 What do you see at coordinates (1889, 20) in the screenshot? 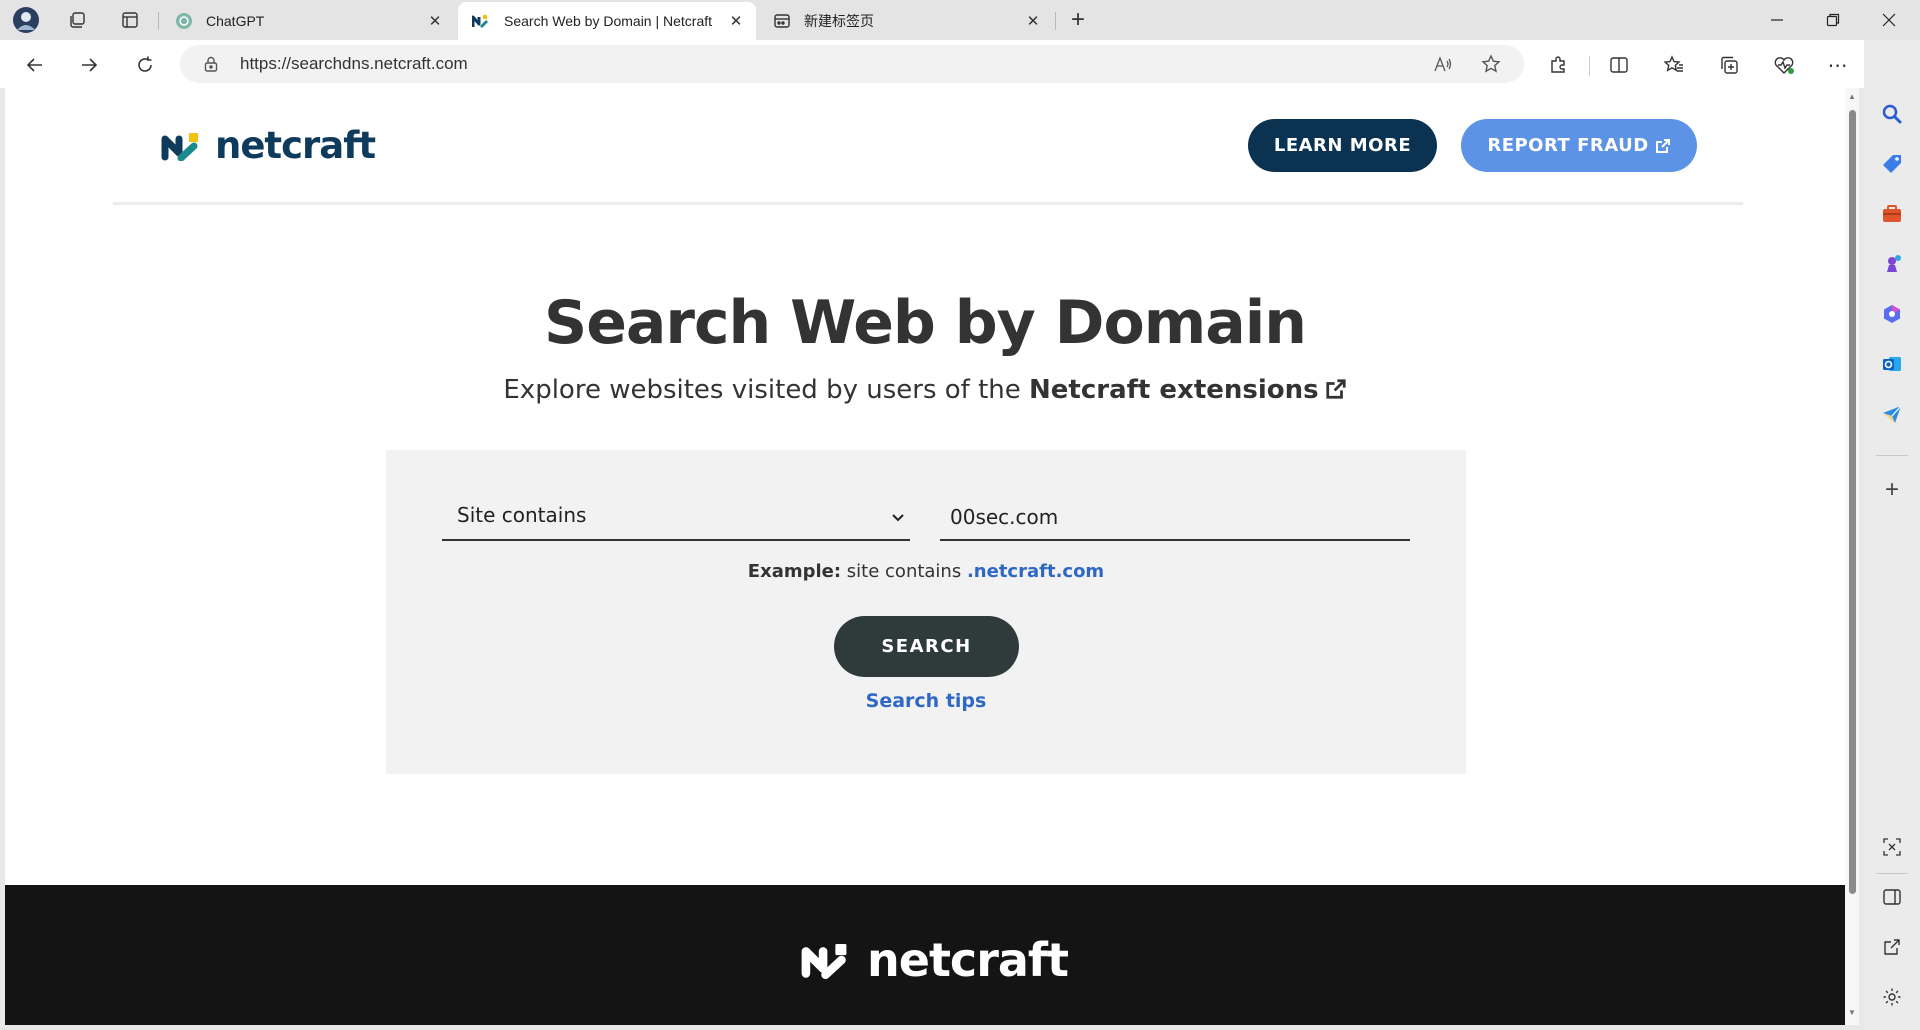
I see `window-close-icon` at bounding box center [1889, 20].